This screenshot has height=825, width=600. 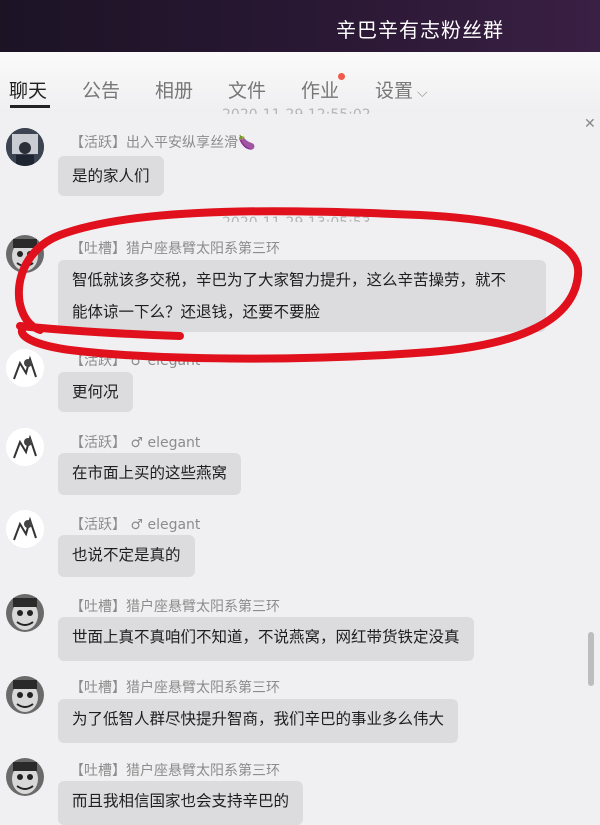 I want to click on tab-homework: 作业, so click(x=320, y=89).